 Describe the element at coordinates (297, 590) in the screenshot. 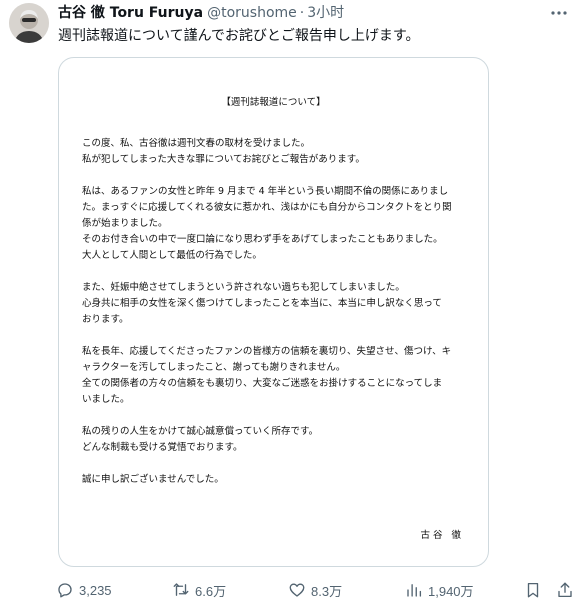

I see `heart-icon` at that location.